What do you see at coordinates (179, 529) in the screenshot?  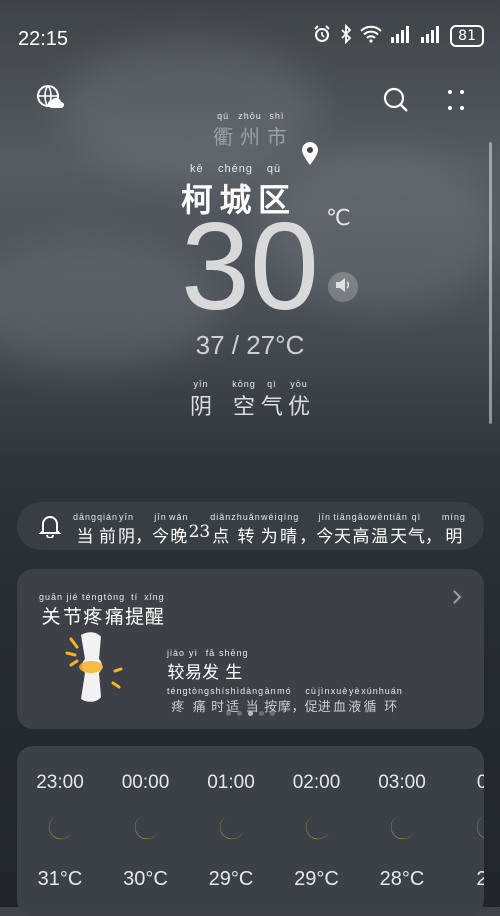 I see `ruby-char: wǎn 晚` at bounding box center [179, 529].